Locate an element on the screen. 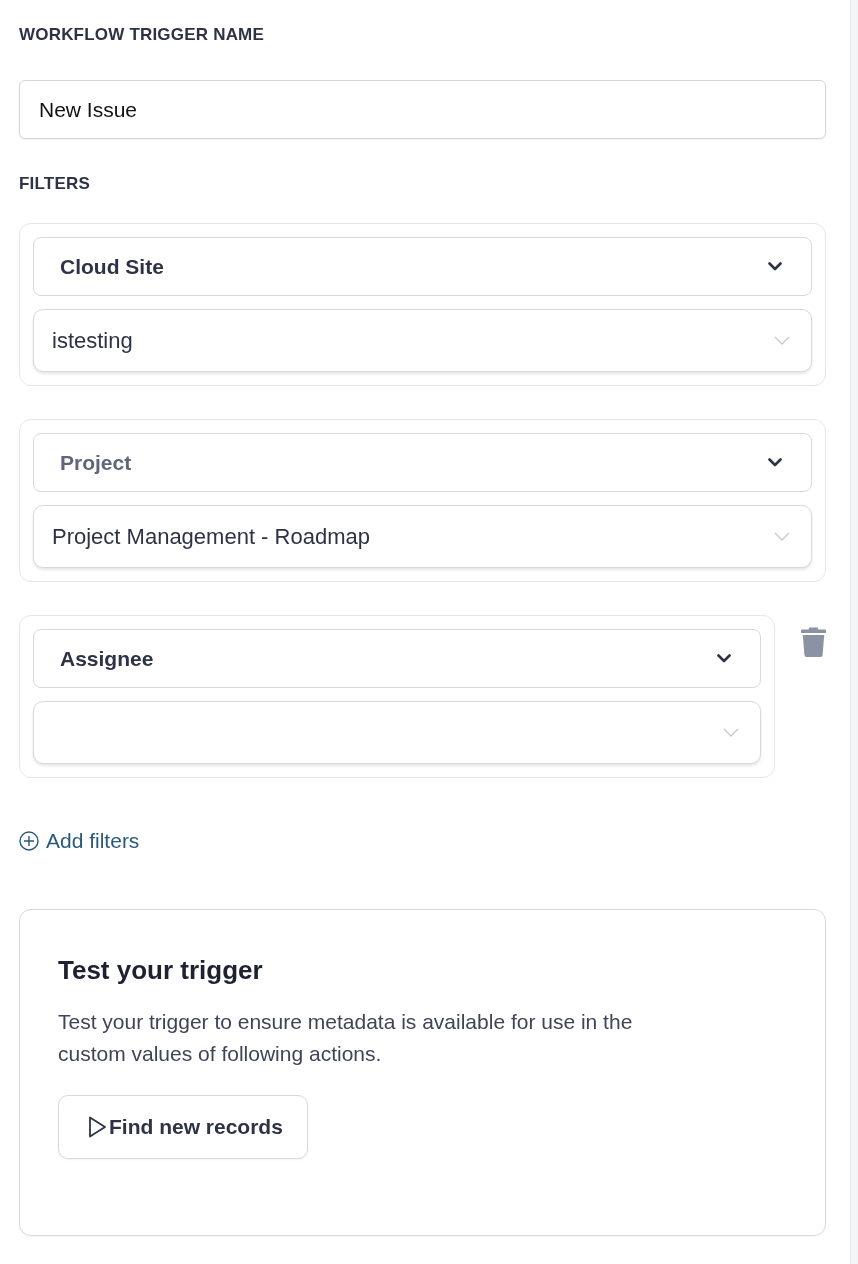  play-icon is located at coordinates (97, 1127).